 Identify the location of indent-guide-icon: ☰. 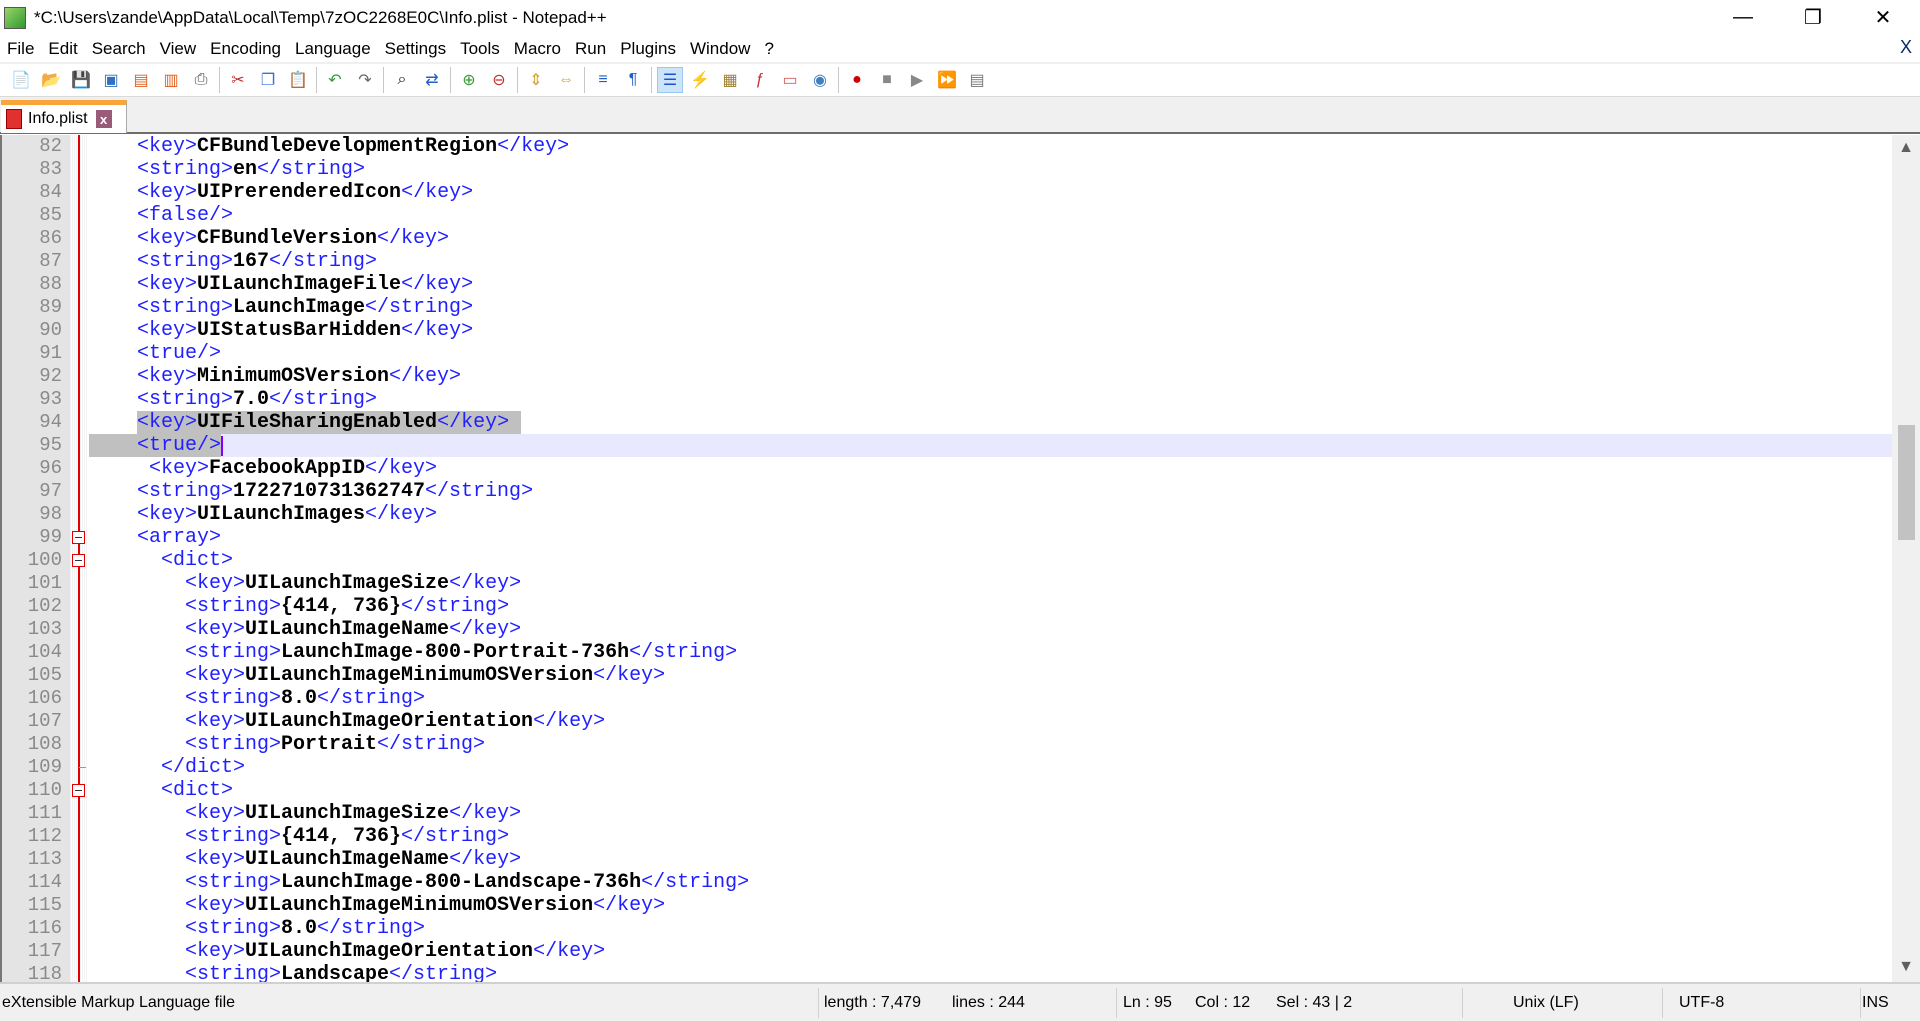
(670, 80).